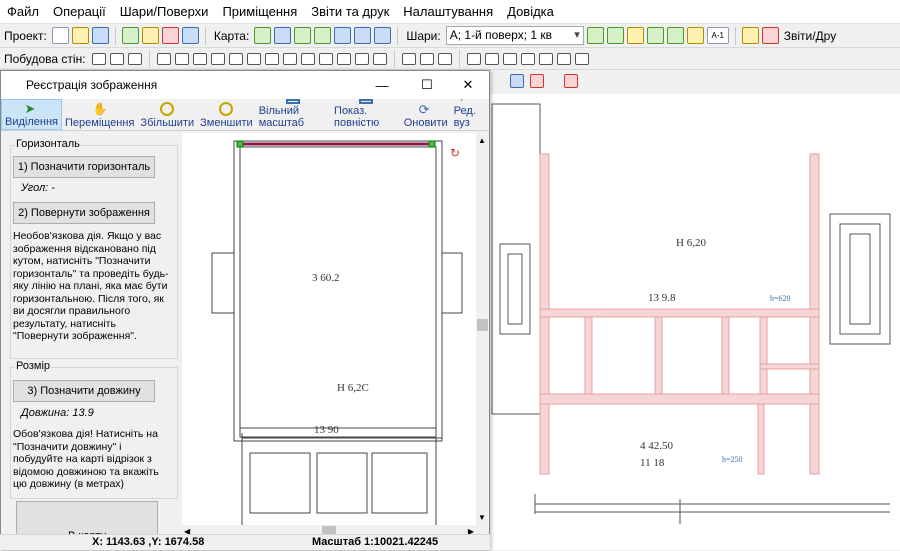 The image size is (900, 551). What do you see at coordinates (31, 122) in the screenshot?
I see `tool-select-label: Виділення` at bounding box center [31, 122].